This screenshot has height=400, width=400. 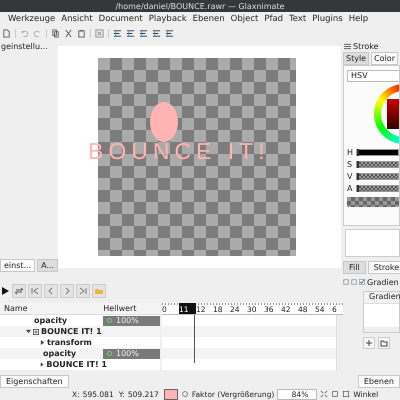 I want to click on folder-icon, so click(x=384, y=343).